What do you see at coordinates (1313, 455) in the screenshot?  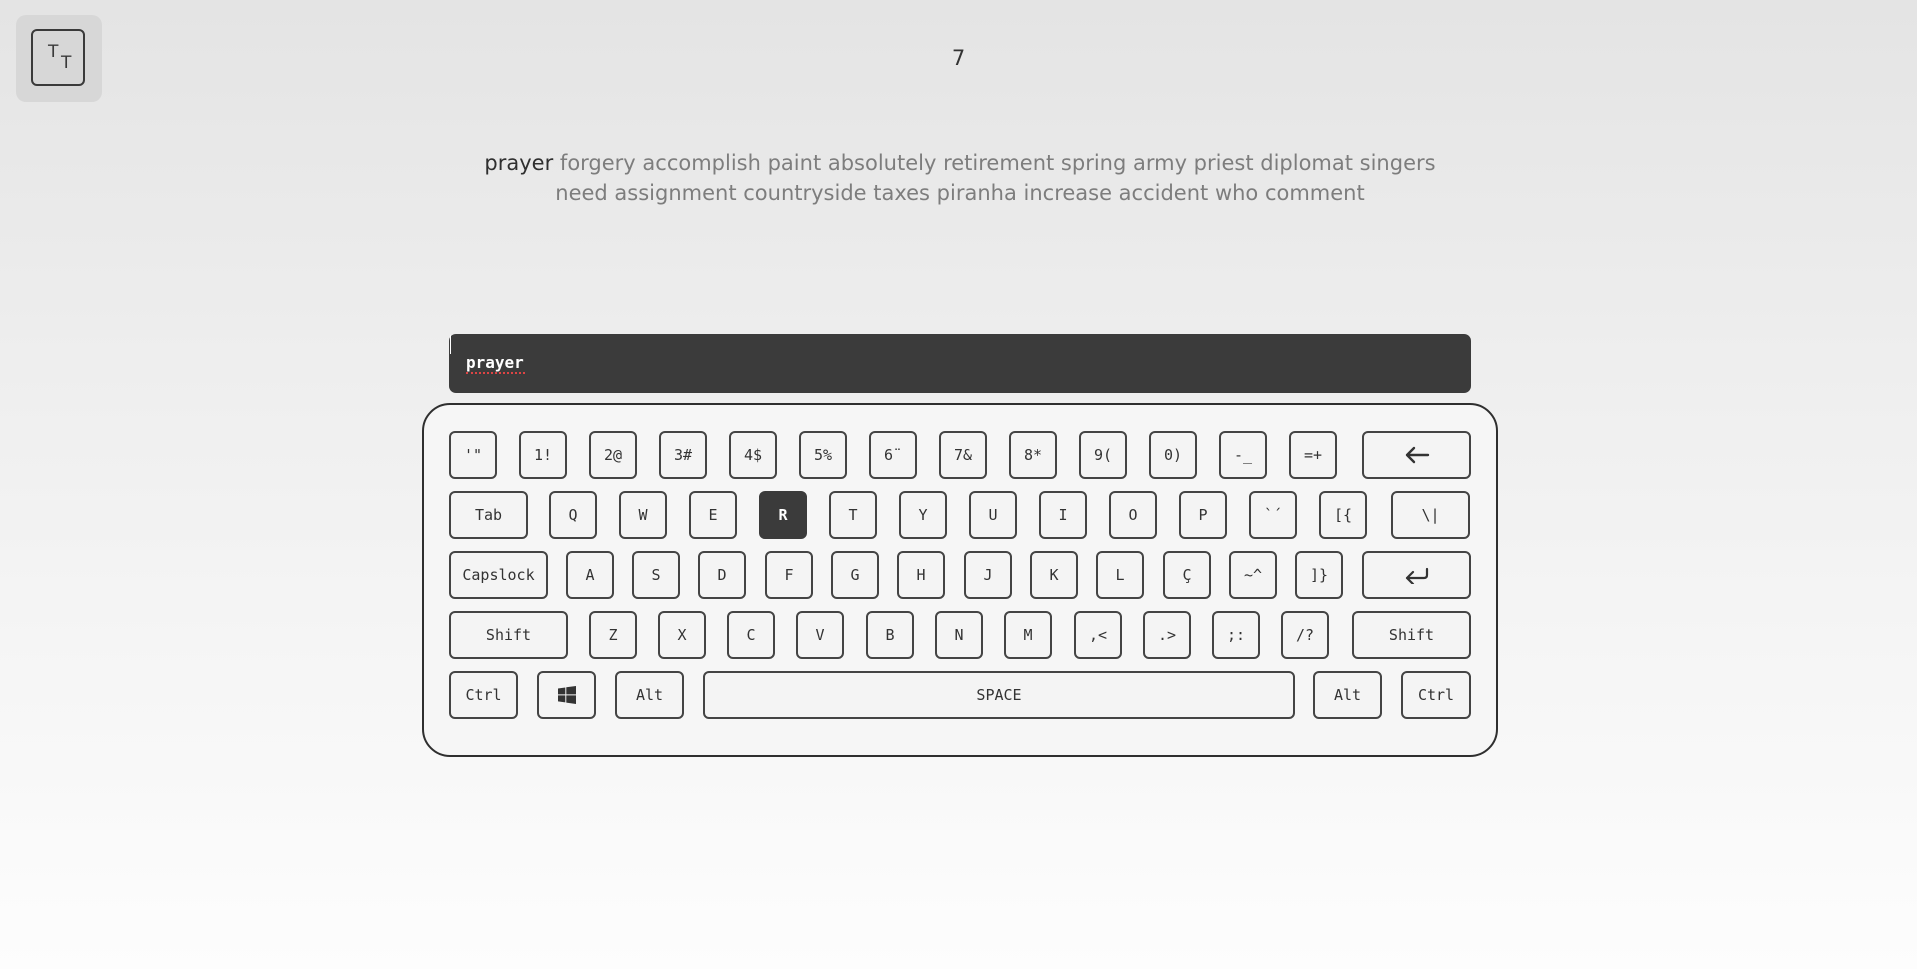 I see `key: =+` at bounding box center [1313, 455].